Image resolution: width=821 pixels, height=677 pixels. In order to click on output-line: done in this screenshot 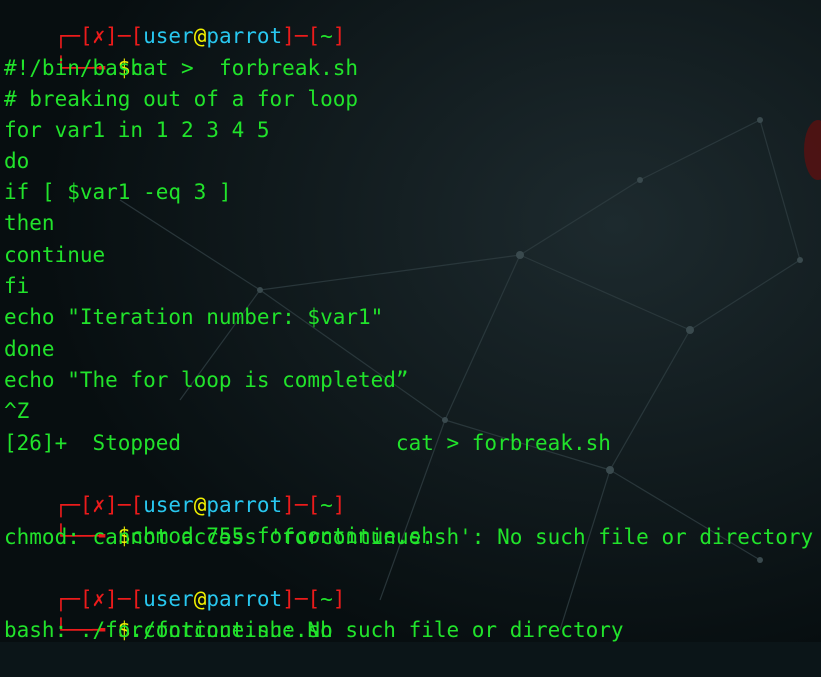, I will do `click(29, 349)`.